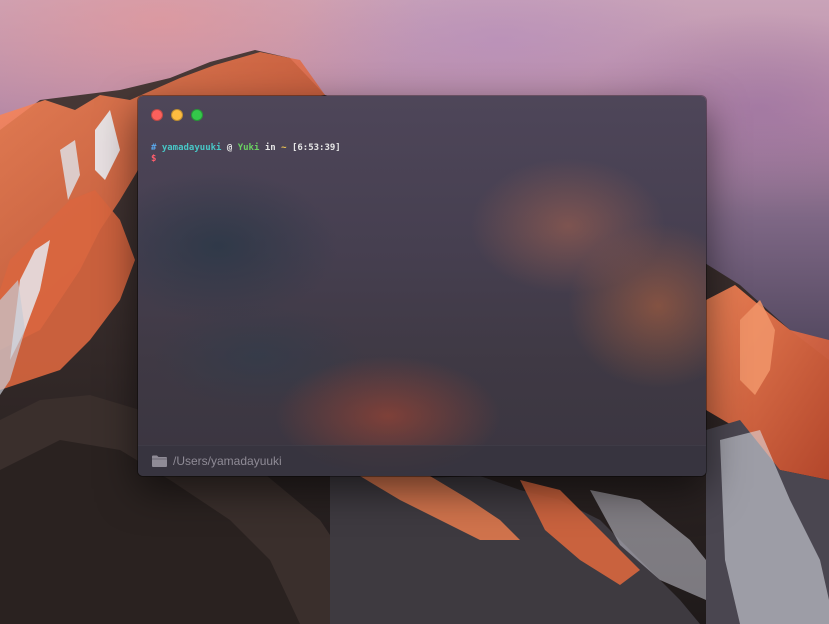 Image resolution: width=829 pixels, height=624 pixels. Describe the element at coordinates (270, 148) in the screenshot. I see `prompt-in: in` at that location.